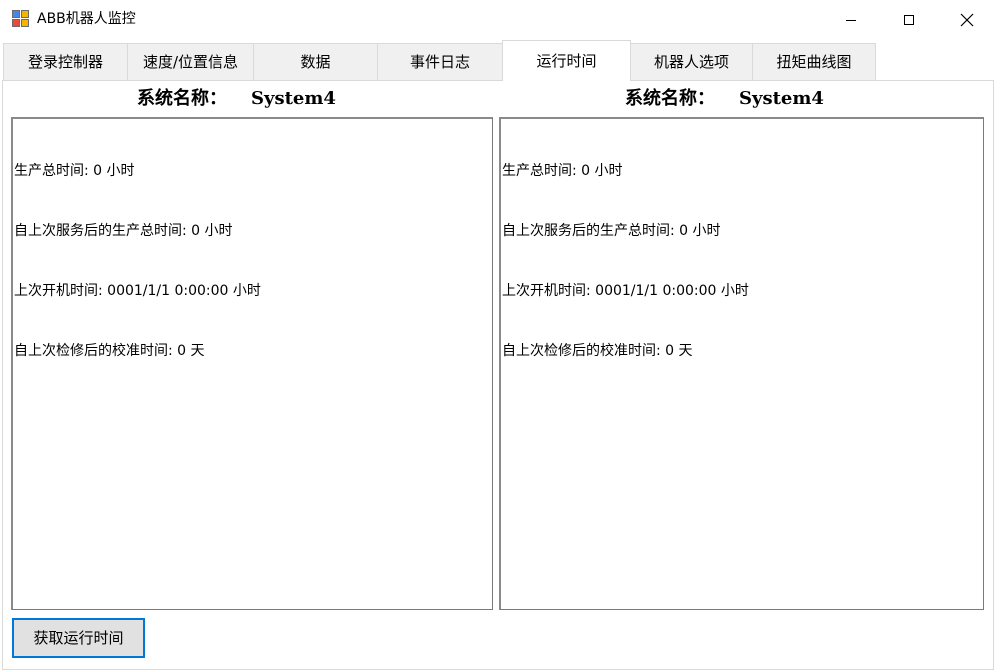 The height and width of the screenshot is (672, 996). I want to click on maximize-icon, so click(909, 20).